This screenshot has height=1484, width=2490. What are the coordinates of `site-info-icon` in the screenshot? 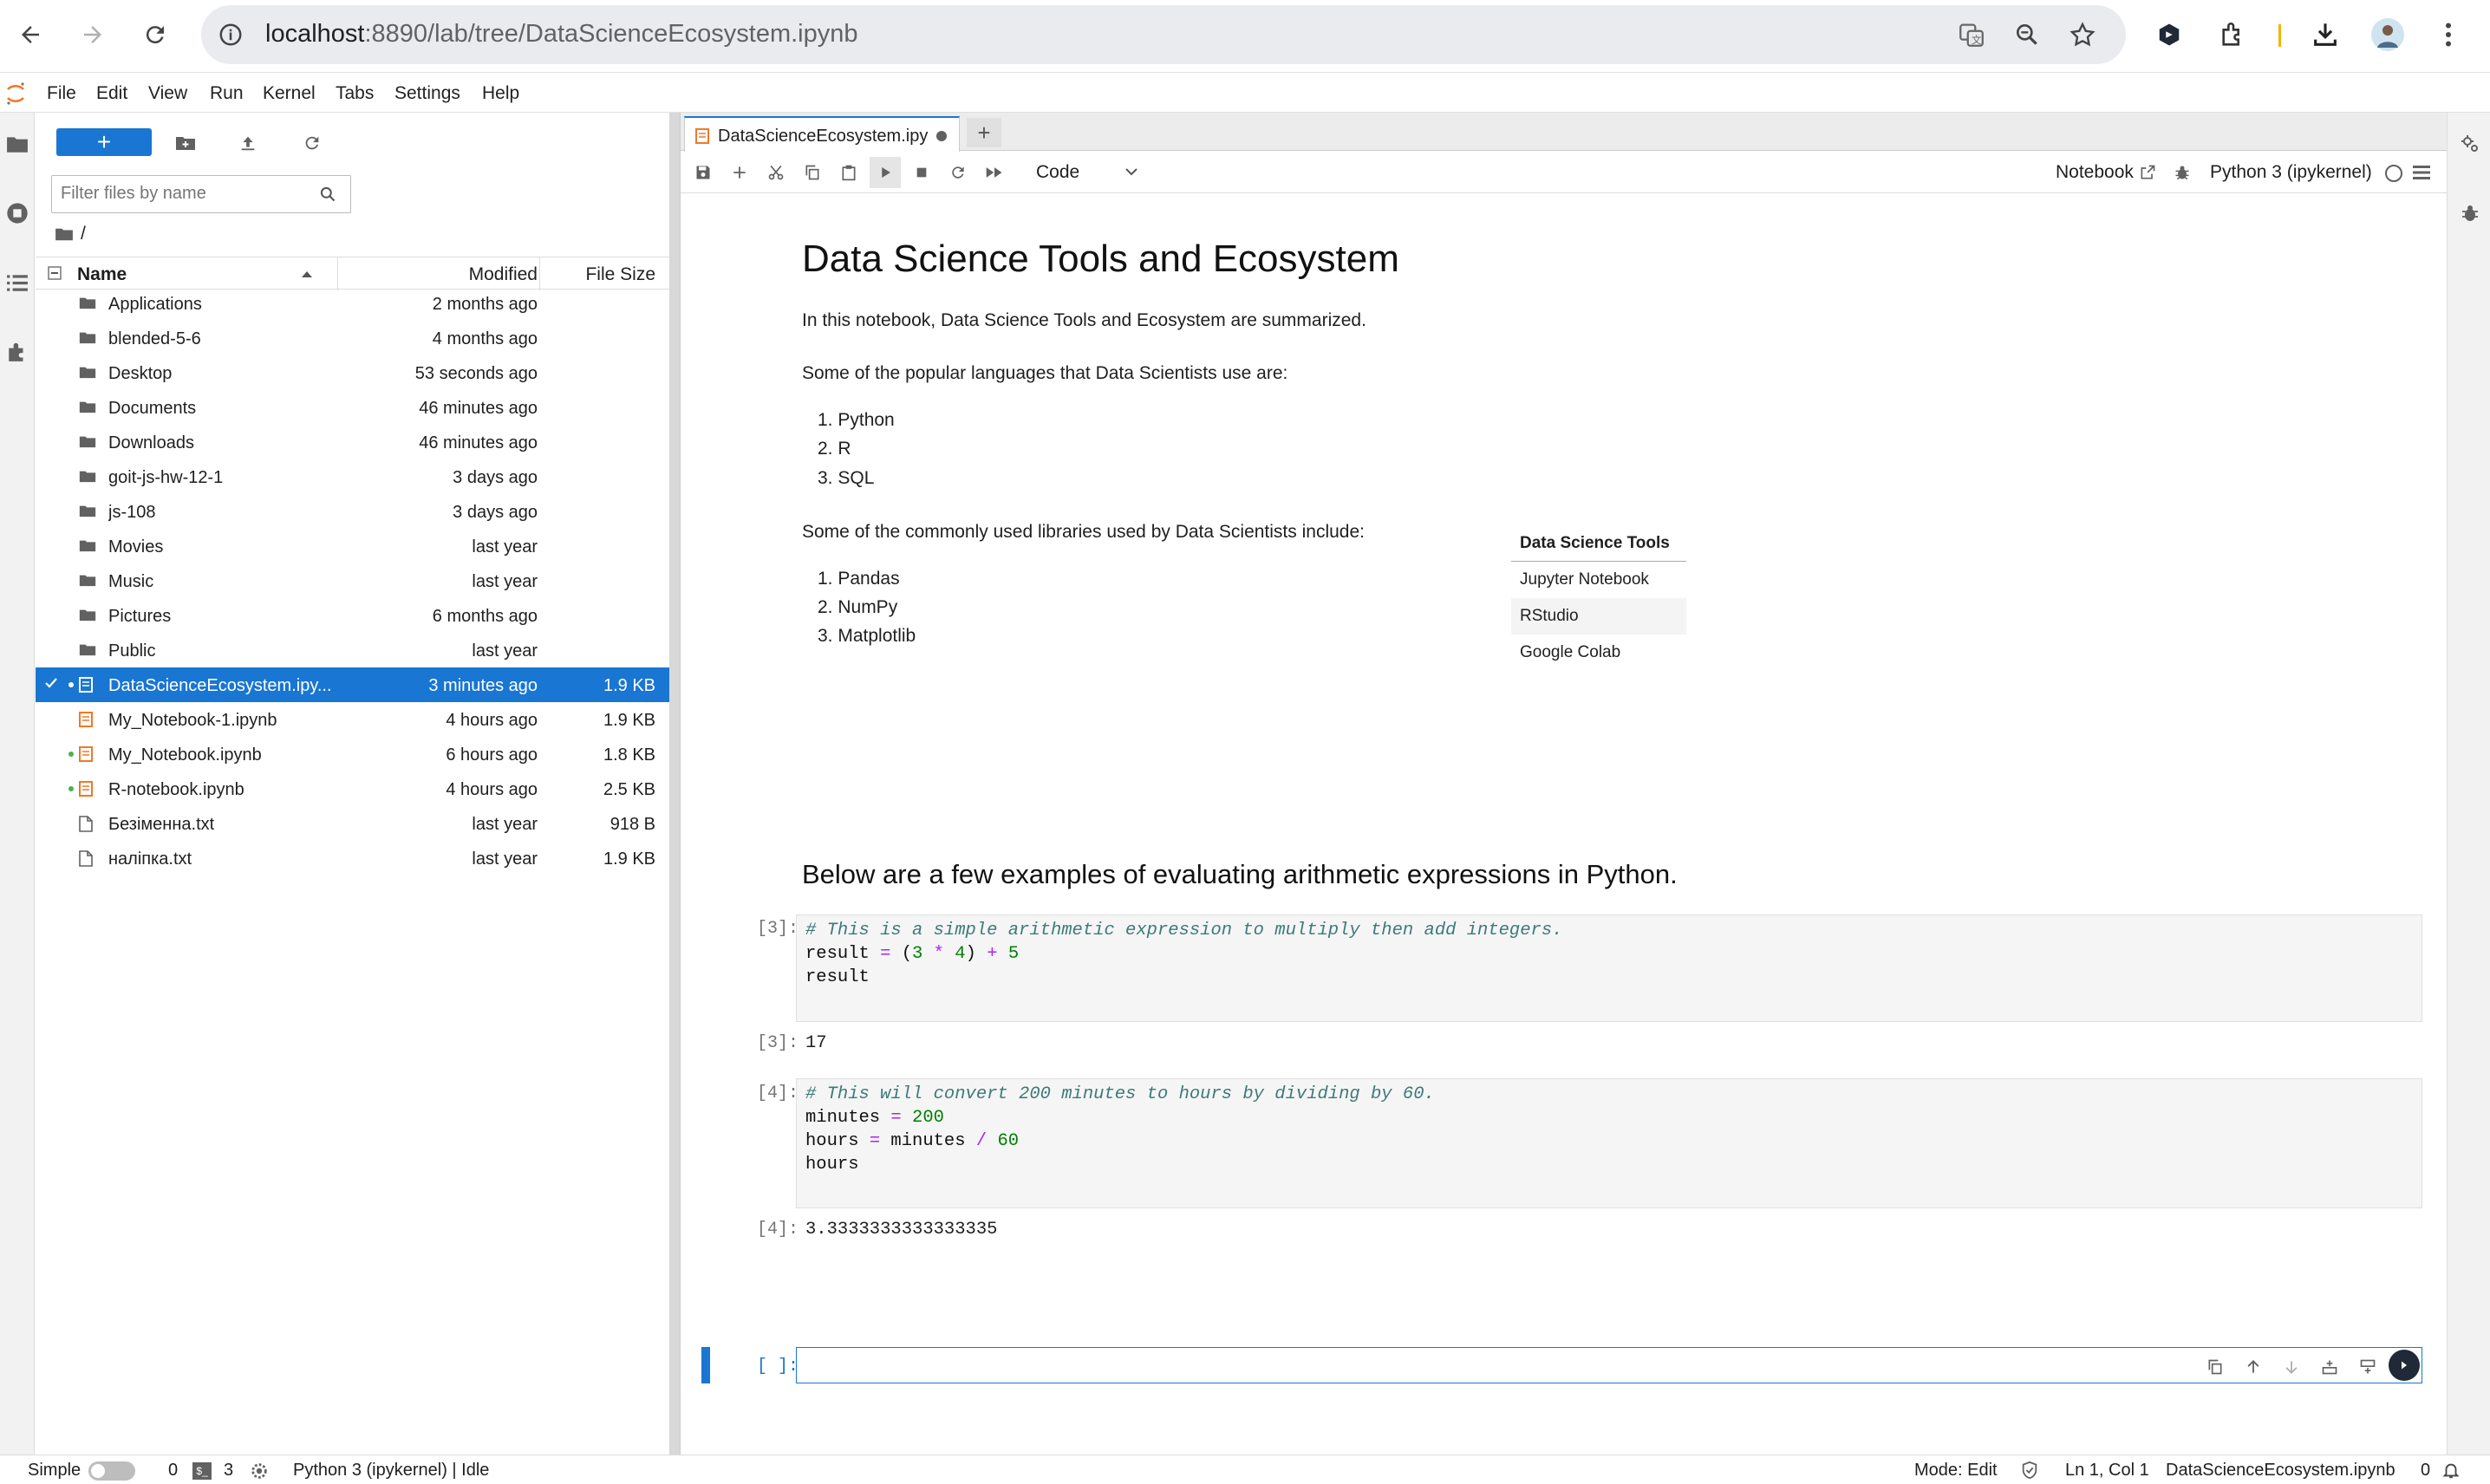 It's located at (231, 34).